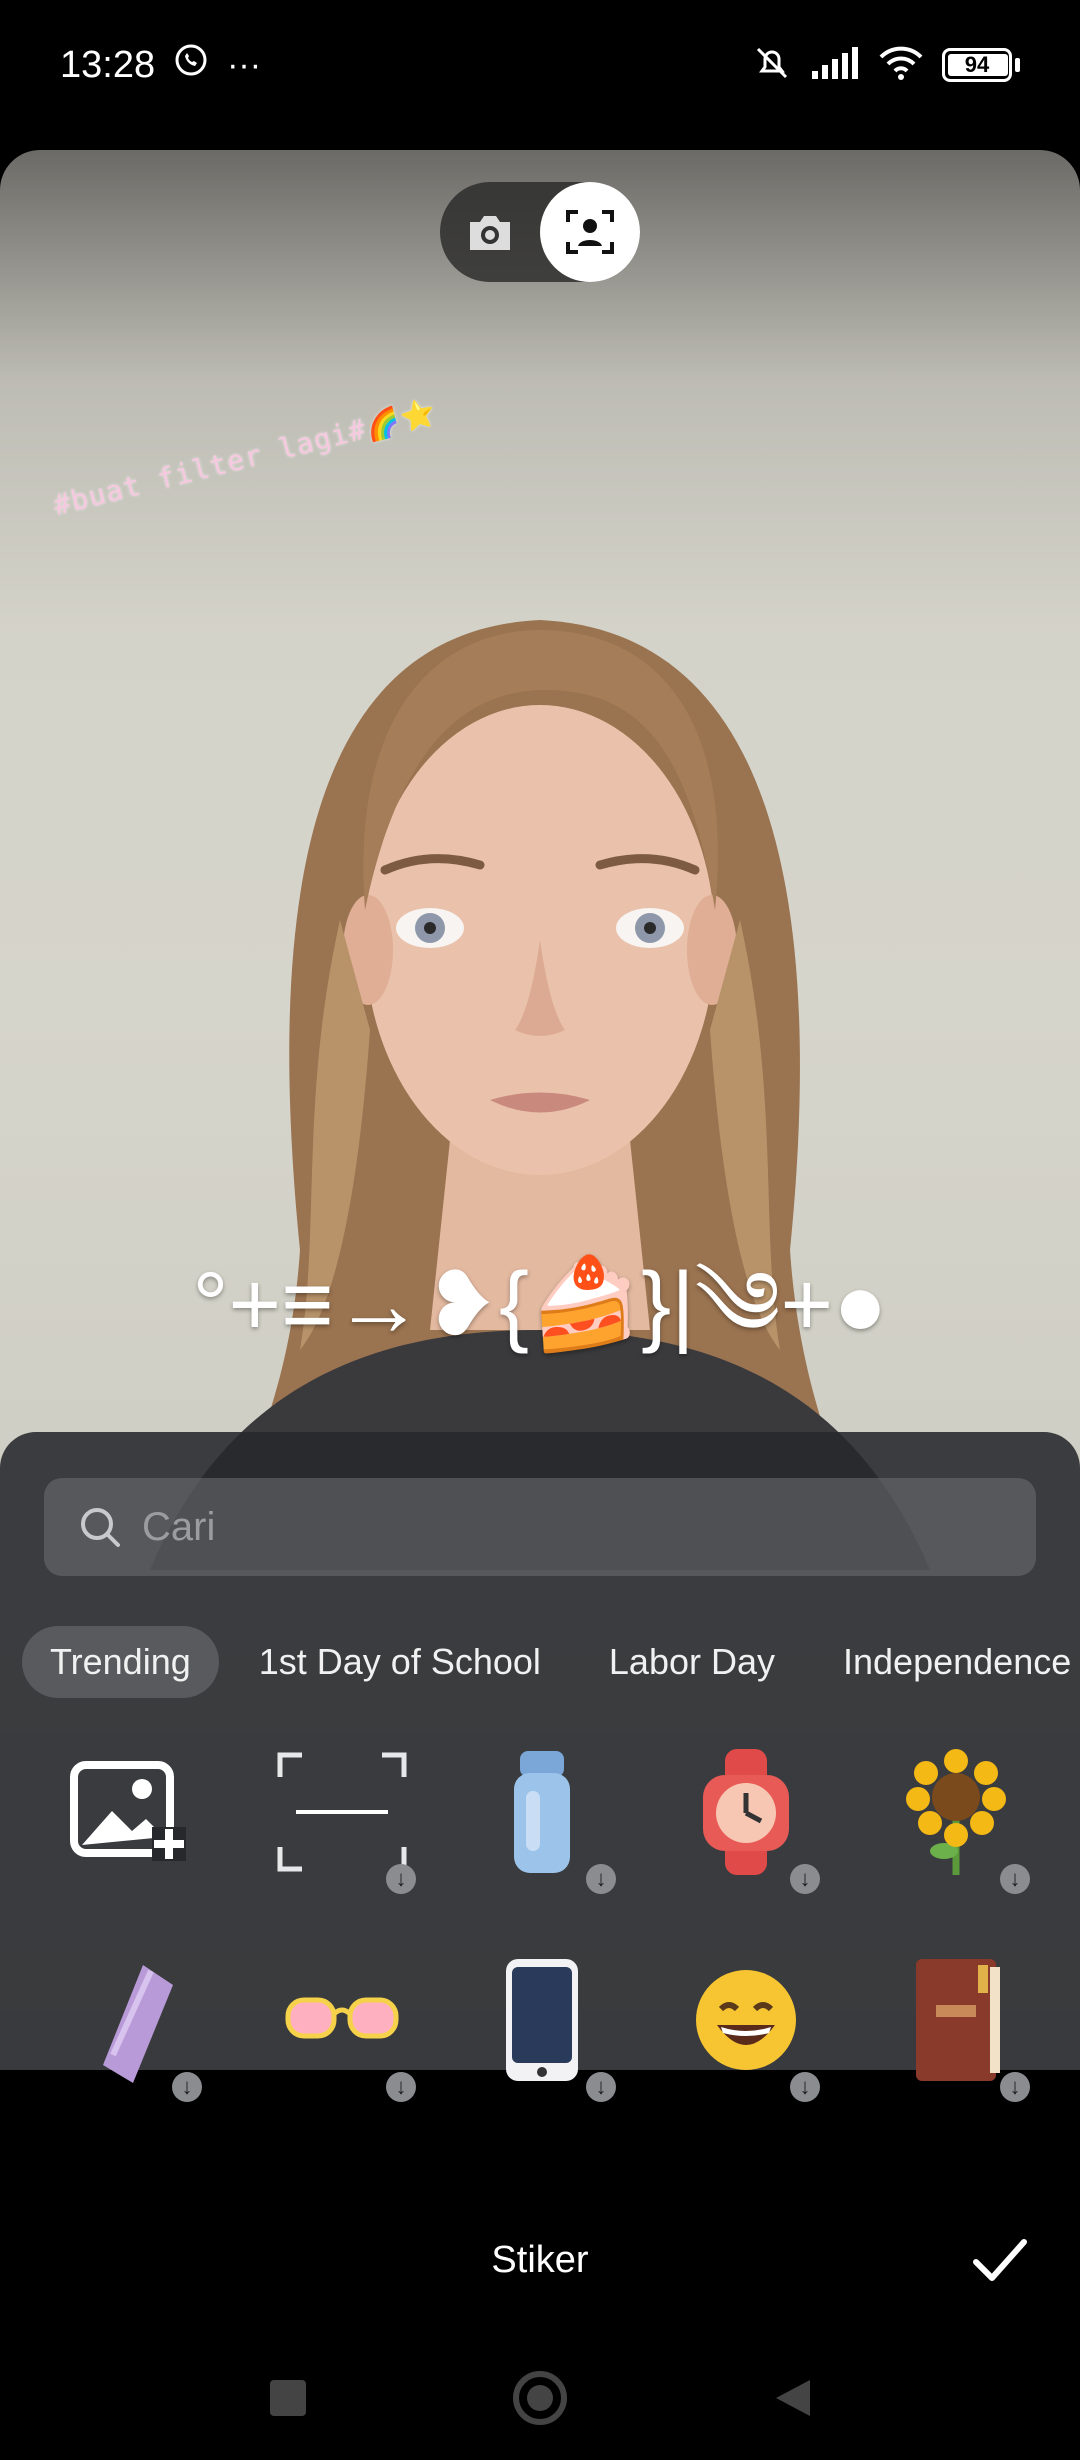 The image size is (1080, 2460). Describe the element at coordinates (540, 65) in the screenshot. I see `status-bar: 13:28 ··· 94` at that location.